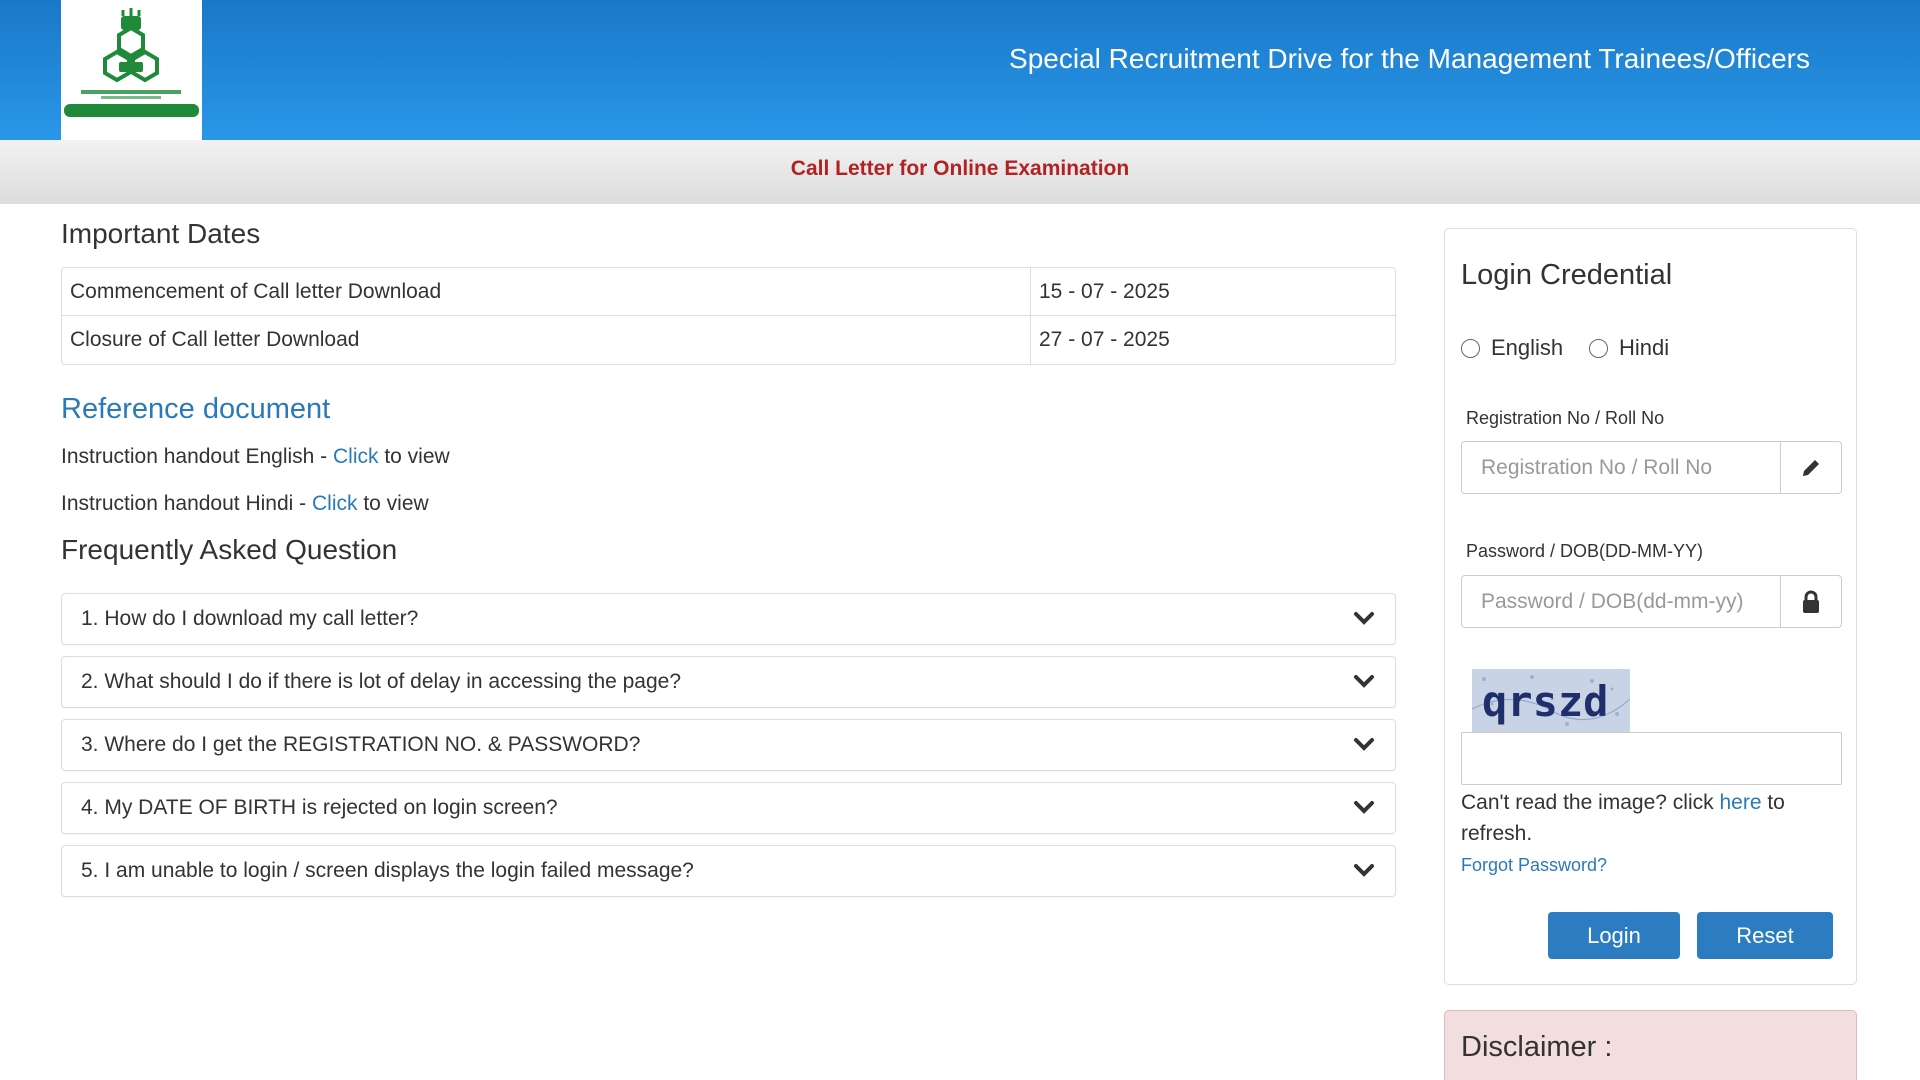 The width and height of the screenshot is (1920, 1080). What do you see at coordinates (1621, 601) in the screenshot?
I see `password-input` at bounding box center [1621, 601].